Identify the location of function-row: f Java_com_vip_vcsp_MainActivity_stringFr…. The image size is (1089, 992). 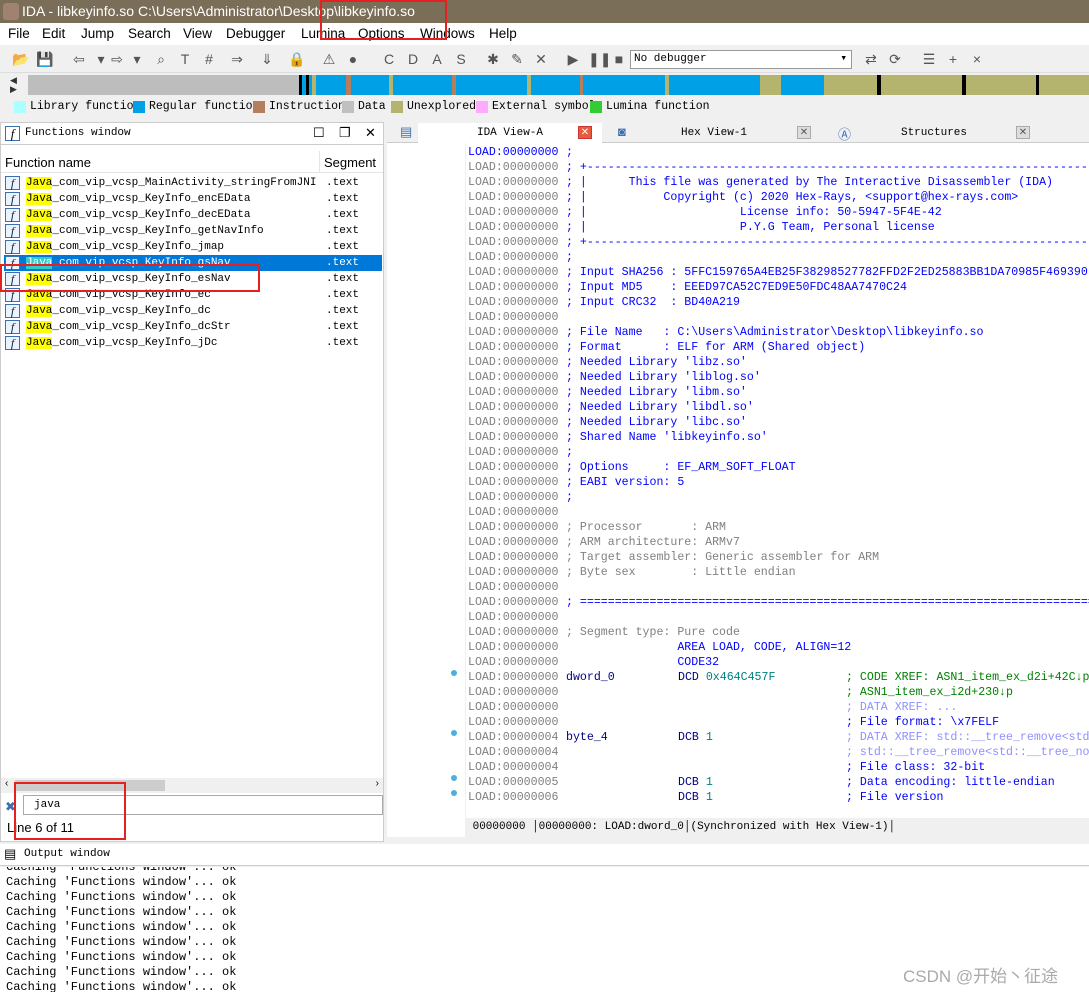
(193, 183).